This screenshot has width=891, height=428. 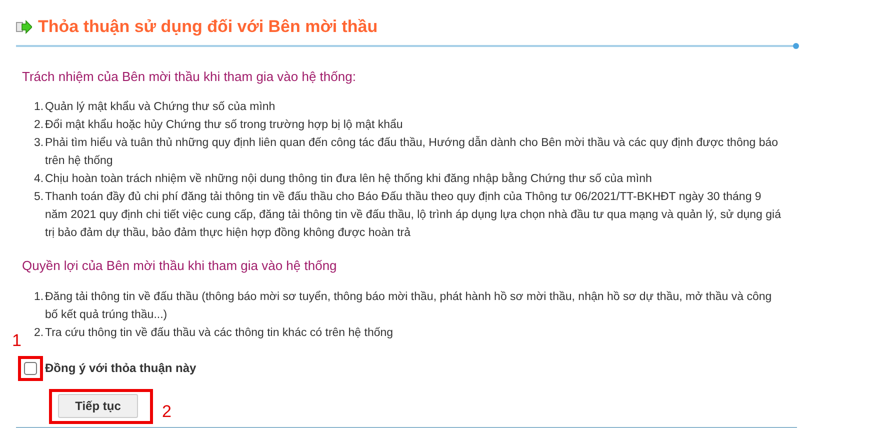 I want to click on page-title: Thỏa thuận sử dụng đối với Bên mời thầu, so click(x=208, y=27).